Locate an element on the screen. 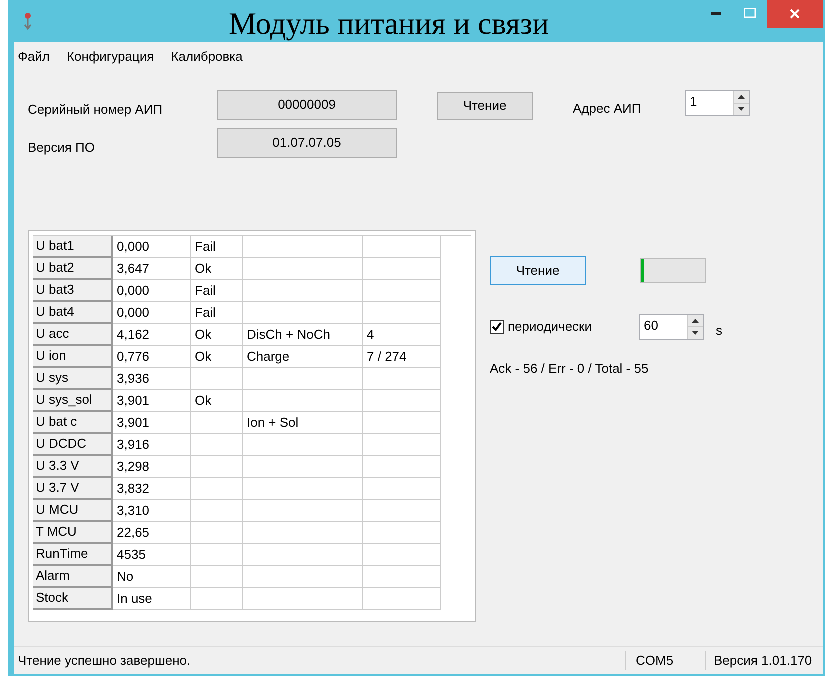 The image size is (825, 676). table-cell: 4,162 is located at coordinates (152, 335).